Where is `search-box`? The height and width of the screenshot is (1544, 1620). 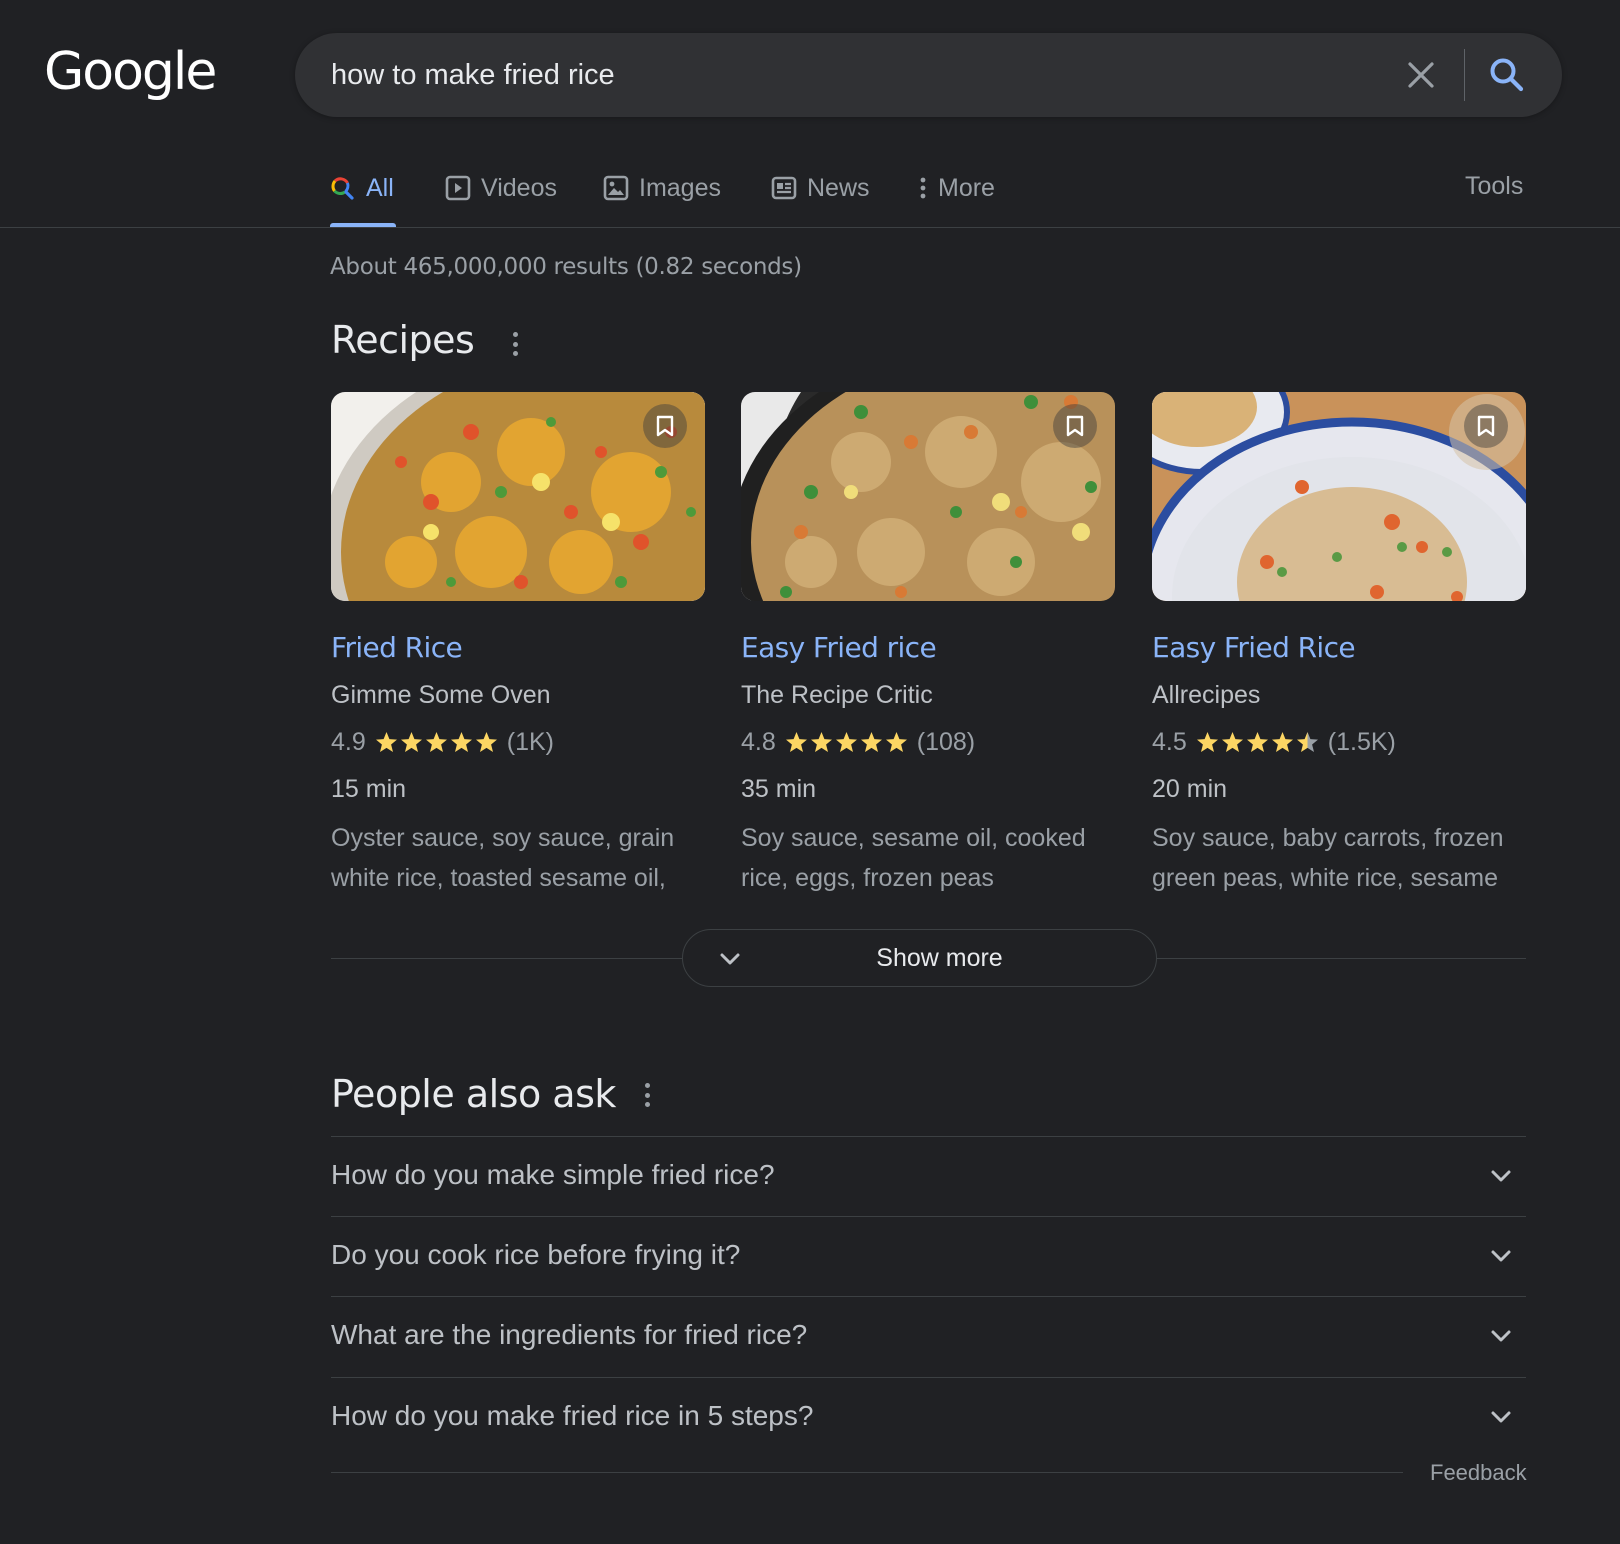 search-box is located at coordinates (928, 75).